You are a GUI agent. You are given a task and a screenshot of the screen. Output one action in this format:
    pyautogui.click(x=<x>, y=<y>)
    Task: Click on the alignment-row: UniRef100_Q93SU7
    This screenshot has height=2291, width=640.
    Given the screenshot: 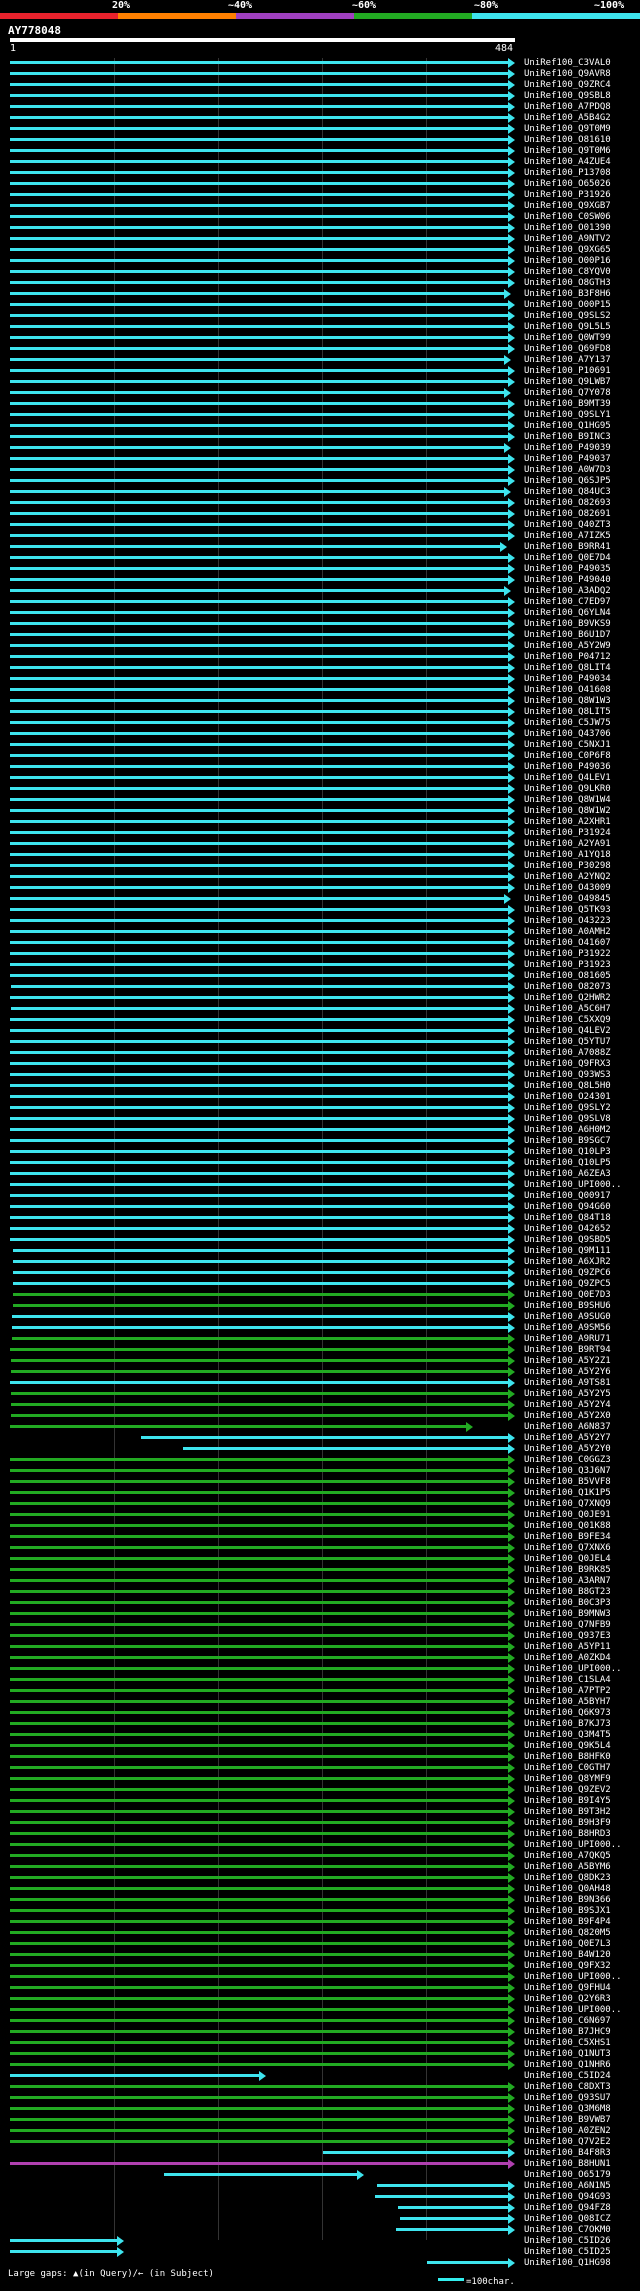 What is the action you would take?
    pyautogui.click(x=320, y=2098)
    